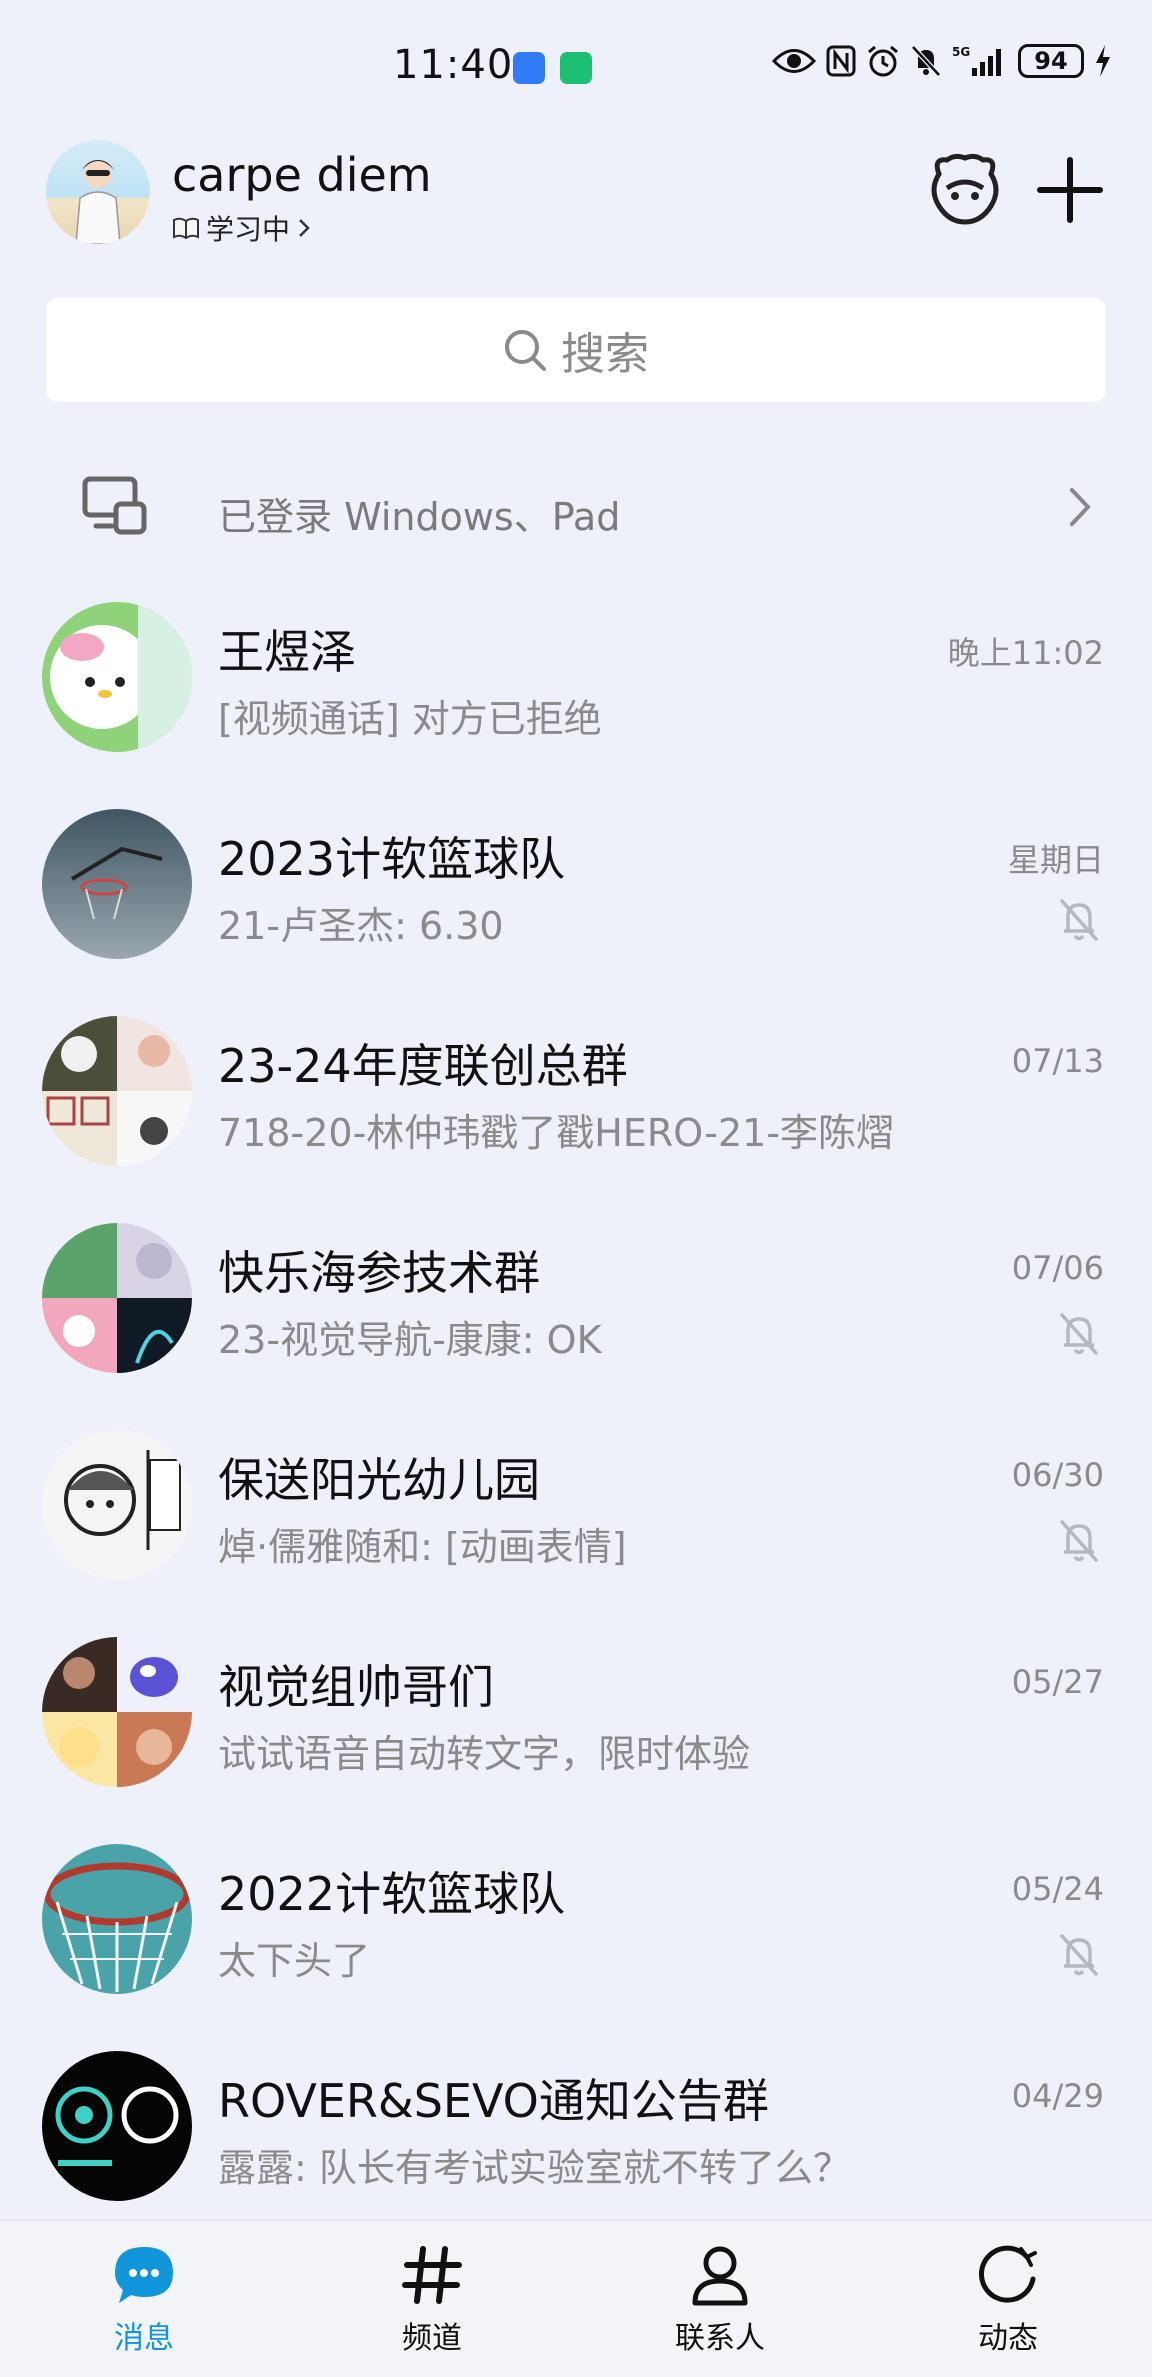  What do you see at coordinates (883, 61) in the screenshot?
I see `alarm-icon` at bounding box center [883, 61].